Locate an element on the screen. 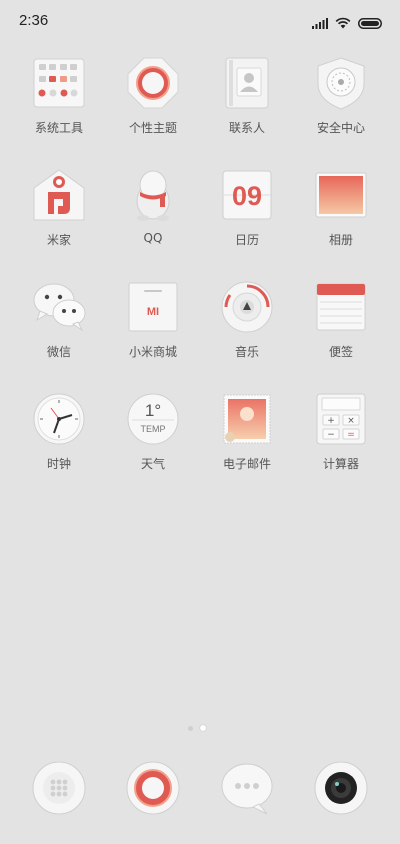  browser-icon is located at coordinates (153, 788).